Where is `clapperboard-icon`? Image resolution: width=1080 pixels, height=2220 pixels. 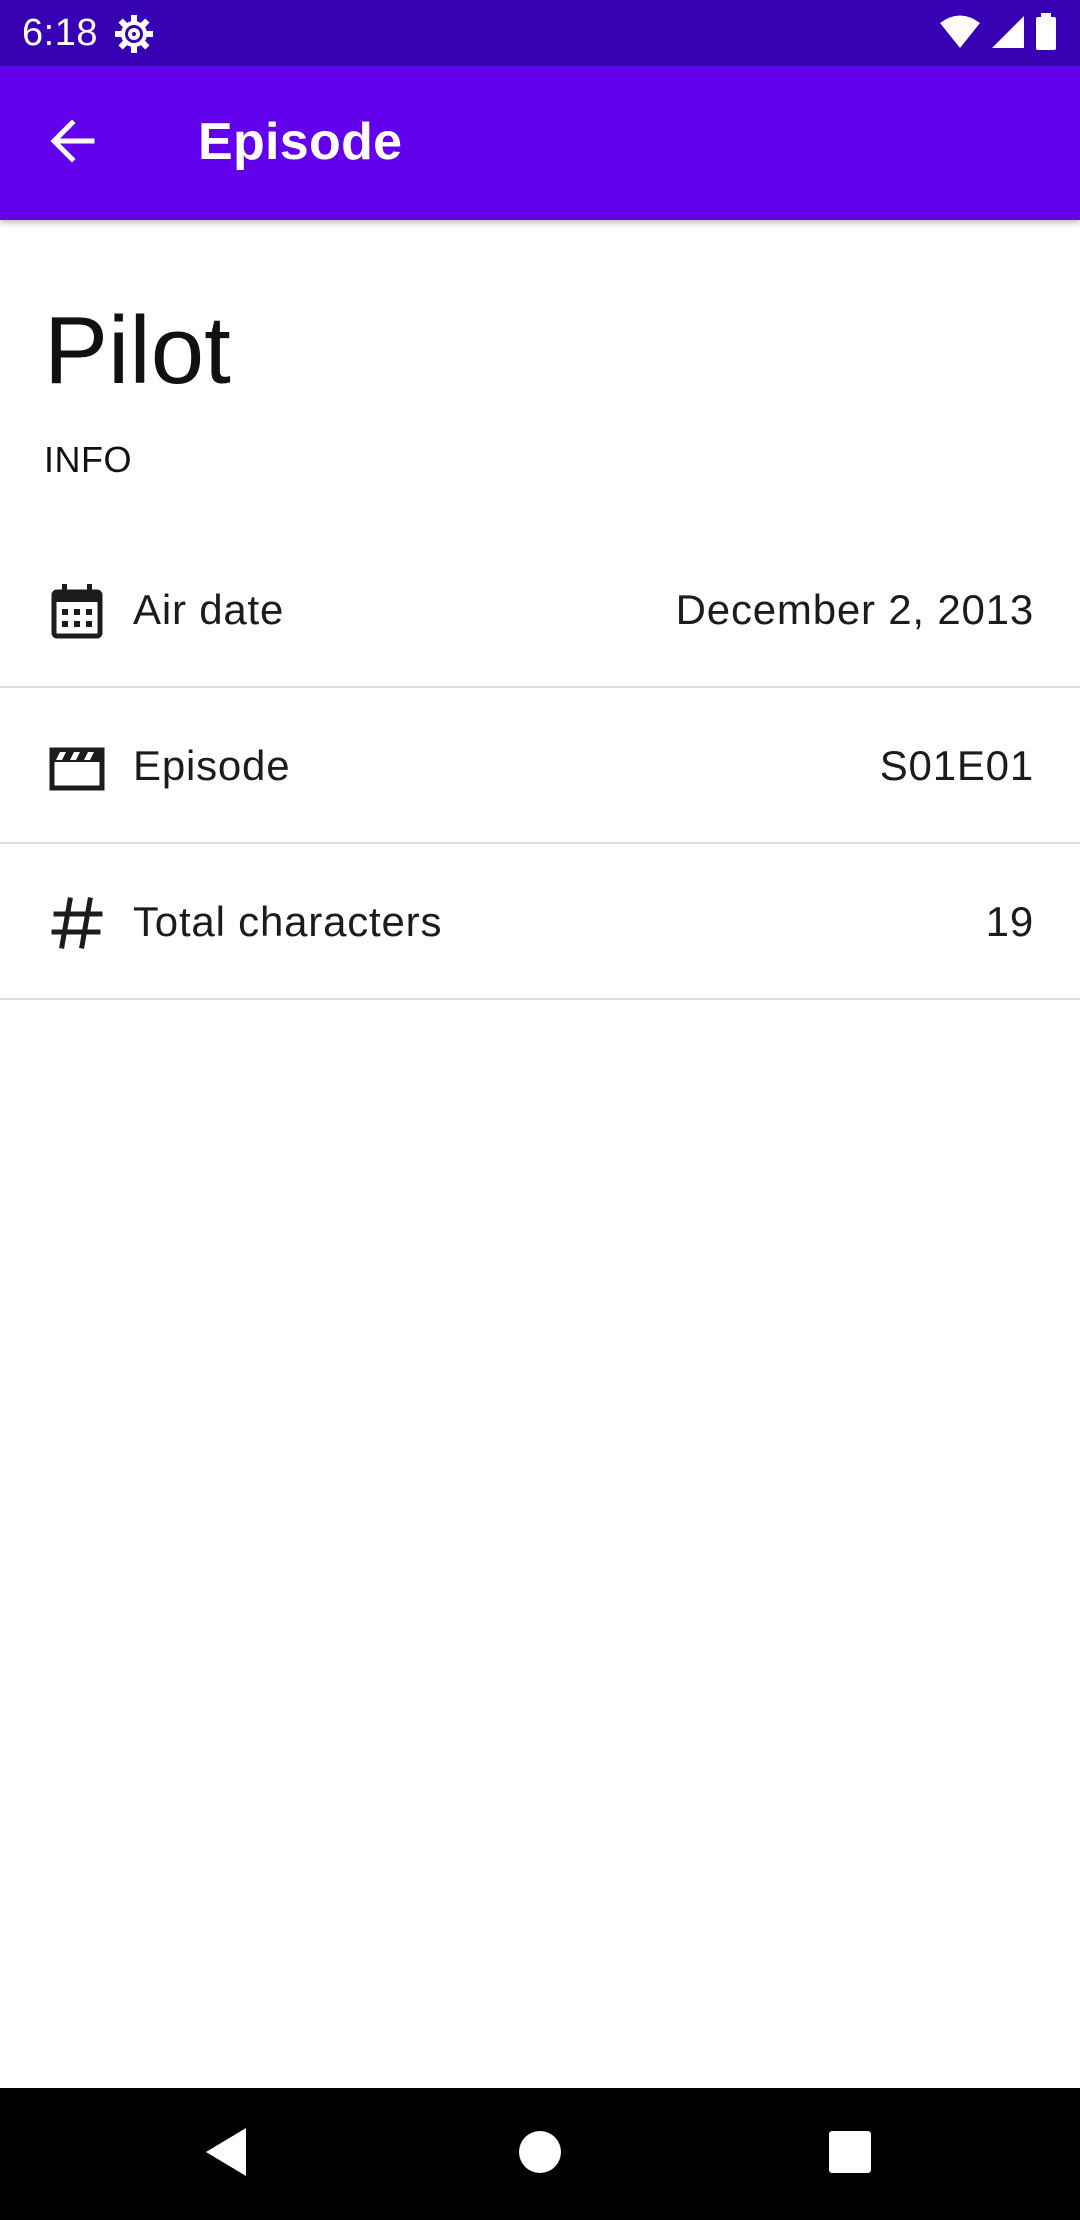 clapperboard-icon is located at coordinates (77, 767).